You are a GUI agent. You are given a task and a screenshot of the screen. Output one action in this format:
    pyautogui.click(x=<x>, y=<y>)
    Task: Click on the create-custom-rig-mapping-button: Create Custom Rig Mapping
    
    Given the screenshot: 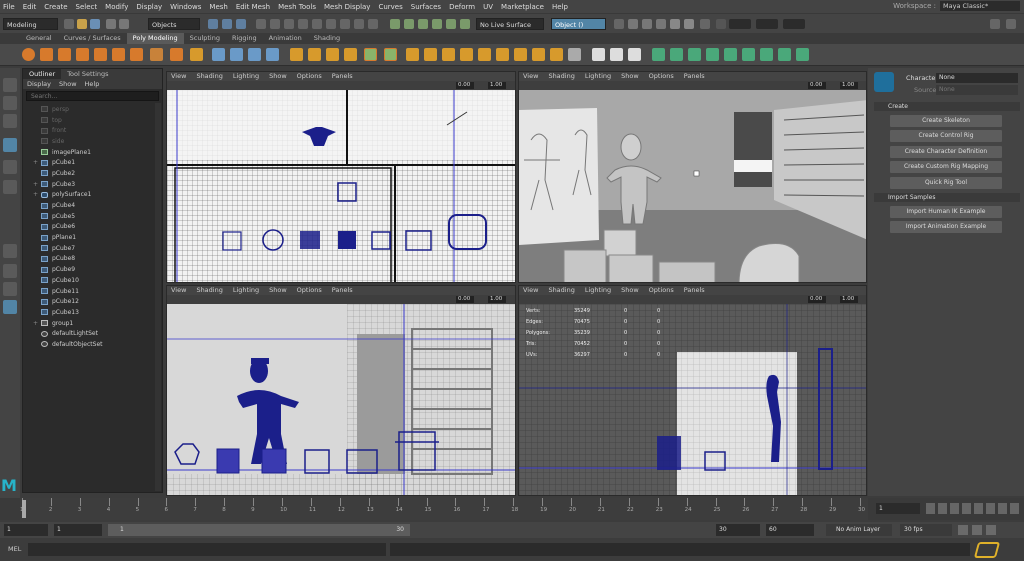 What is the action you would take?
    pyautogui.click(x=946, y=167)
    